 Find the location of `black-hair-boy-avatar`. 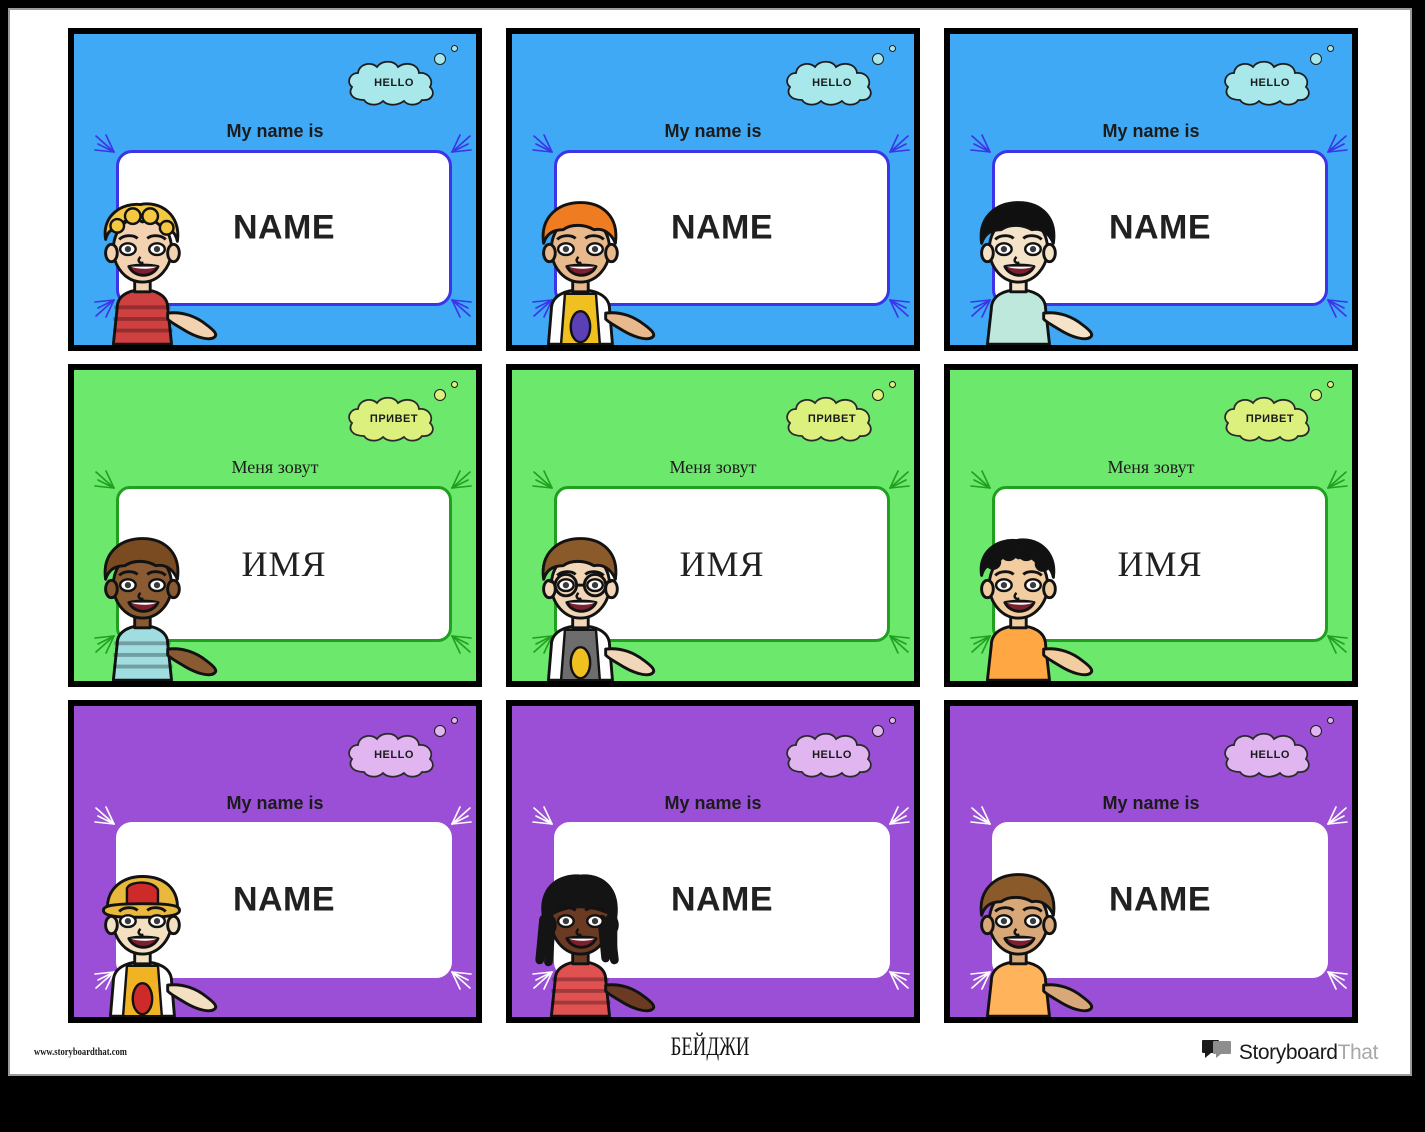

black-hair-boy-avatar is located at coordinates (1033, 267).